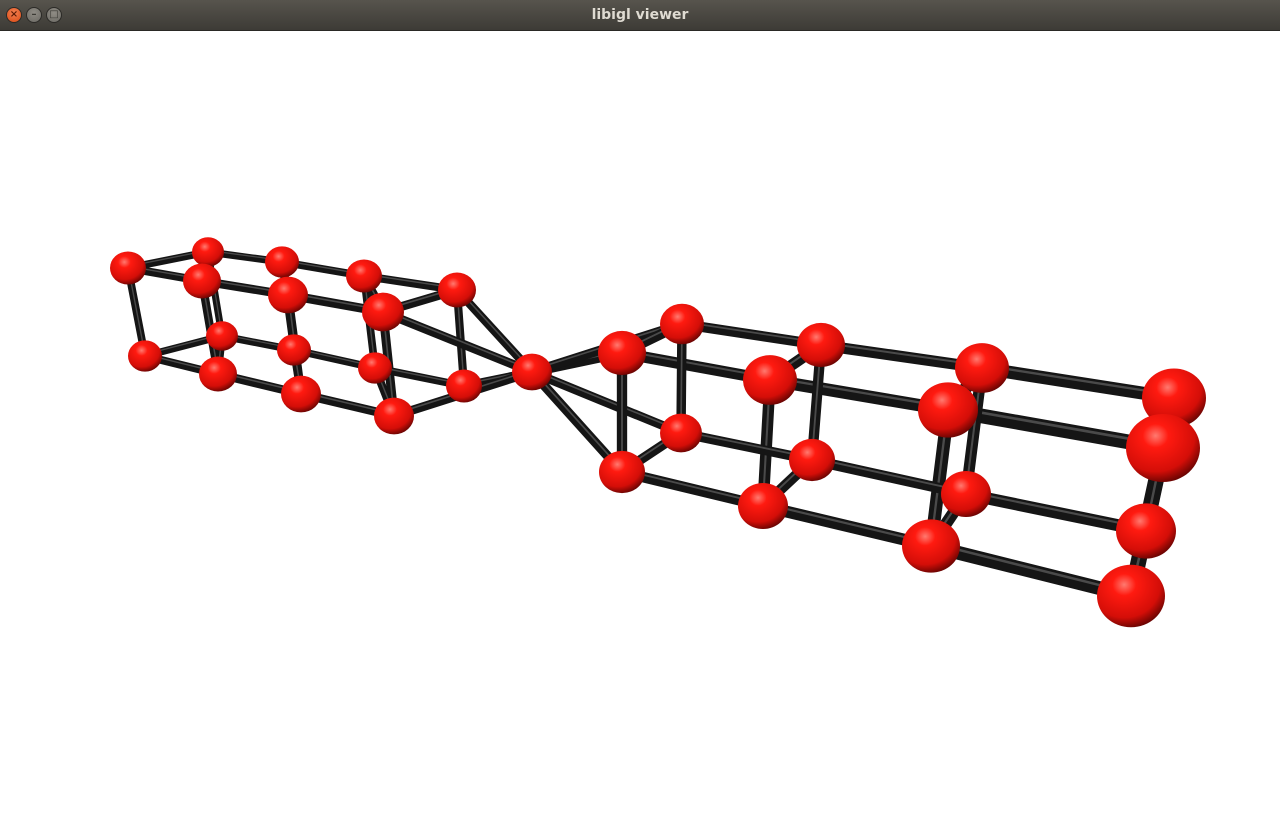  What do you see at coordinates (301, 394) in the screenshot?
I see `node-d2` at bounding box center [301, 394].